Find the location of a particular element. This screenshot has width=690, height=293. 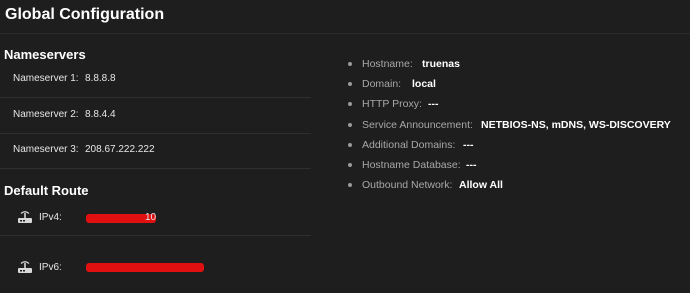

route-row-ipv6: IPv6: is located at coordinates (155, 267).